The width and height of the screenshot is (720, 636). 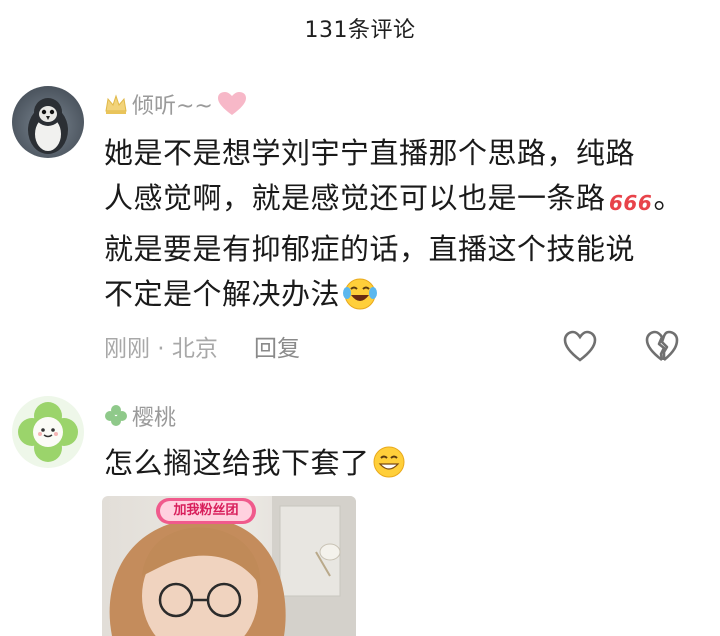 I want to click on svg-text: 666, so click(x=630, y=202).